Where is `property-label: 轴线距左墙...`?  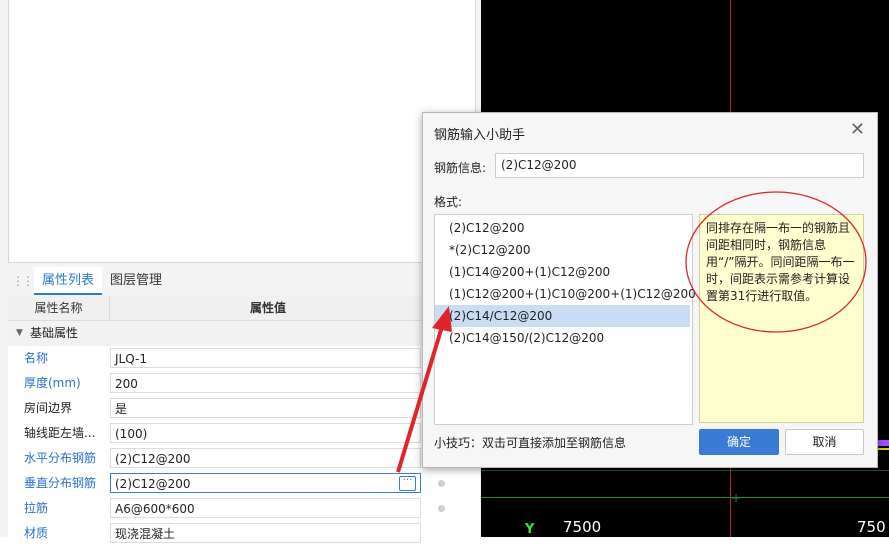 property-label: 轴线距左墙... is located at coordinates (60, 433).